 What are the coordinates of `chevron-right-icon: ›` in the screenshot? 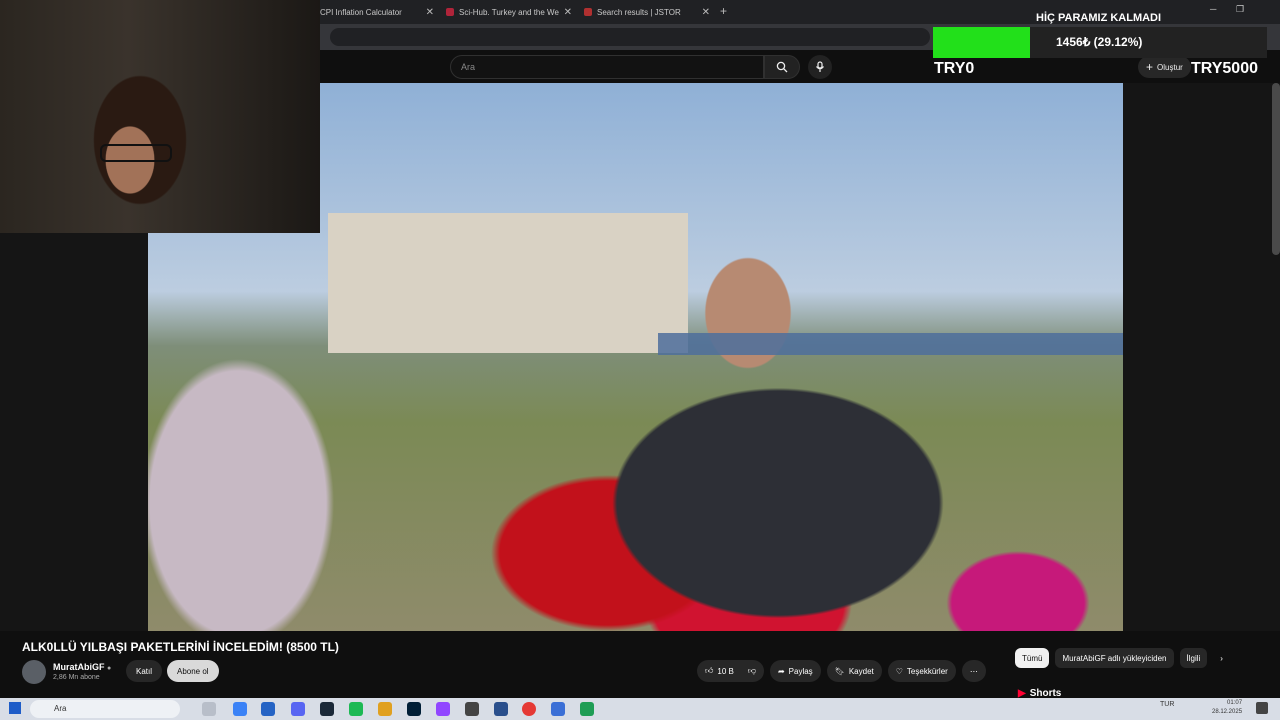 It's located at (1221, 658).